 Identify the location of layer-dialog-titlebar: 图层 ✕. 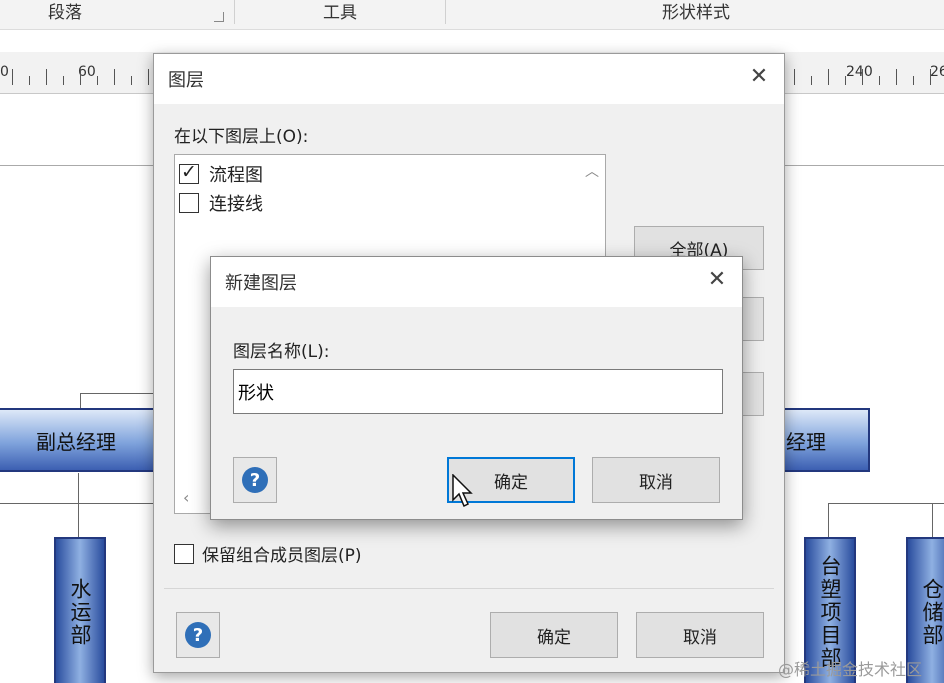
(469, 79).